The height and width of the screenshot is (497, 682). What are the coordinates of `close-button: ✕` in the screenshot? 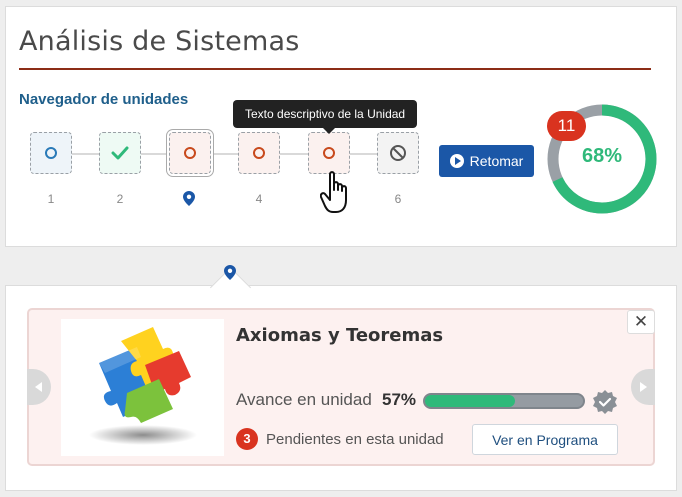 It's located at (641, 322).